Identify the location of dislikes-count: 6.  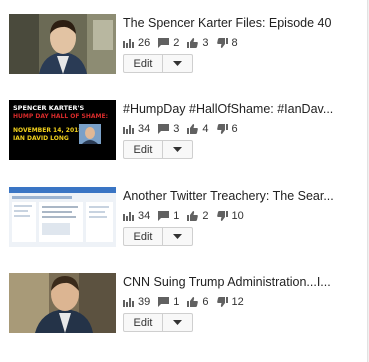
(234, 129).